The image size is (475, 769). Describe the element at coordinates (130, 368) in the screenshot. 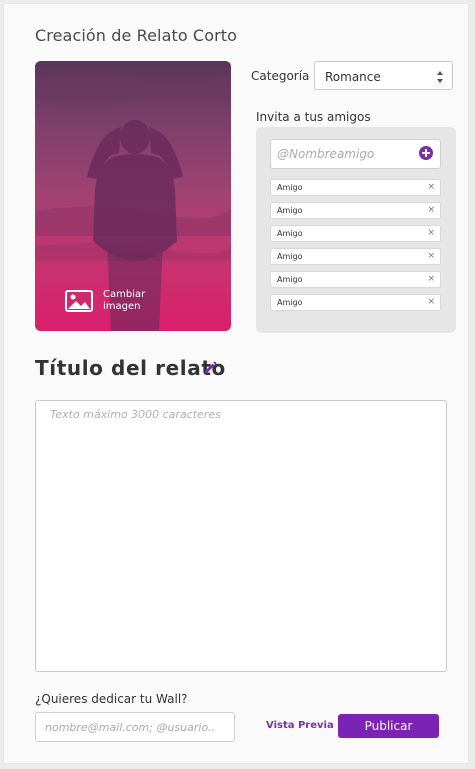

I see `story-title: Título del relato` at that location.